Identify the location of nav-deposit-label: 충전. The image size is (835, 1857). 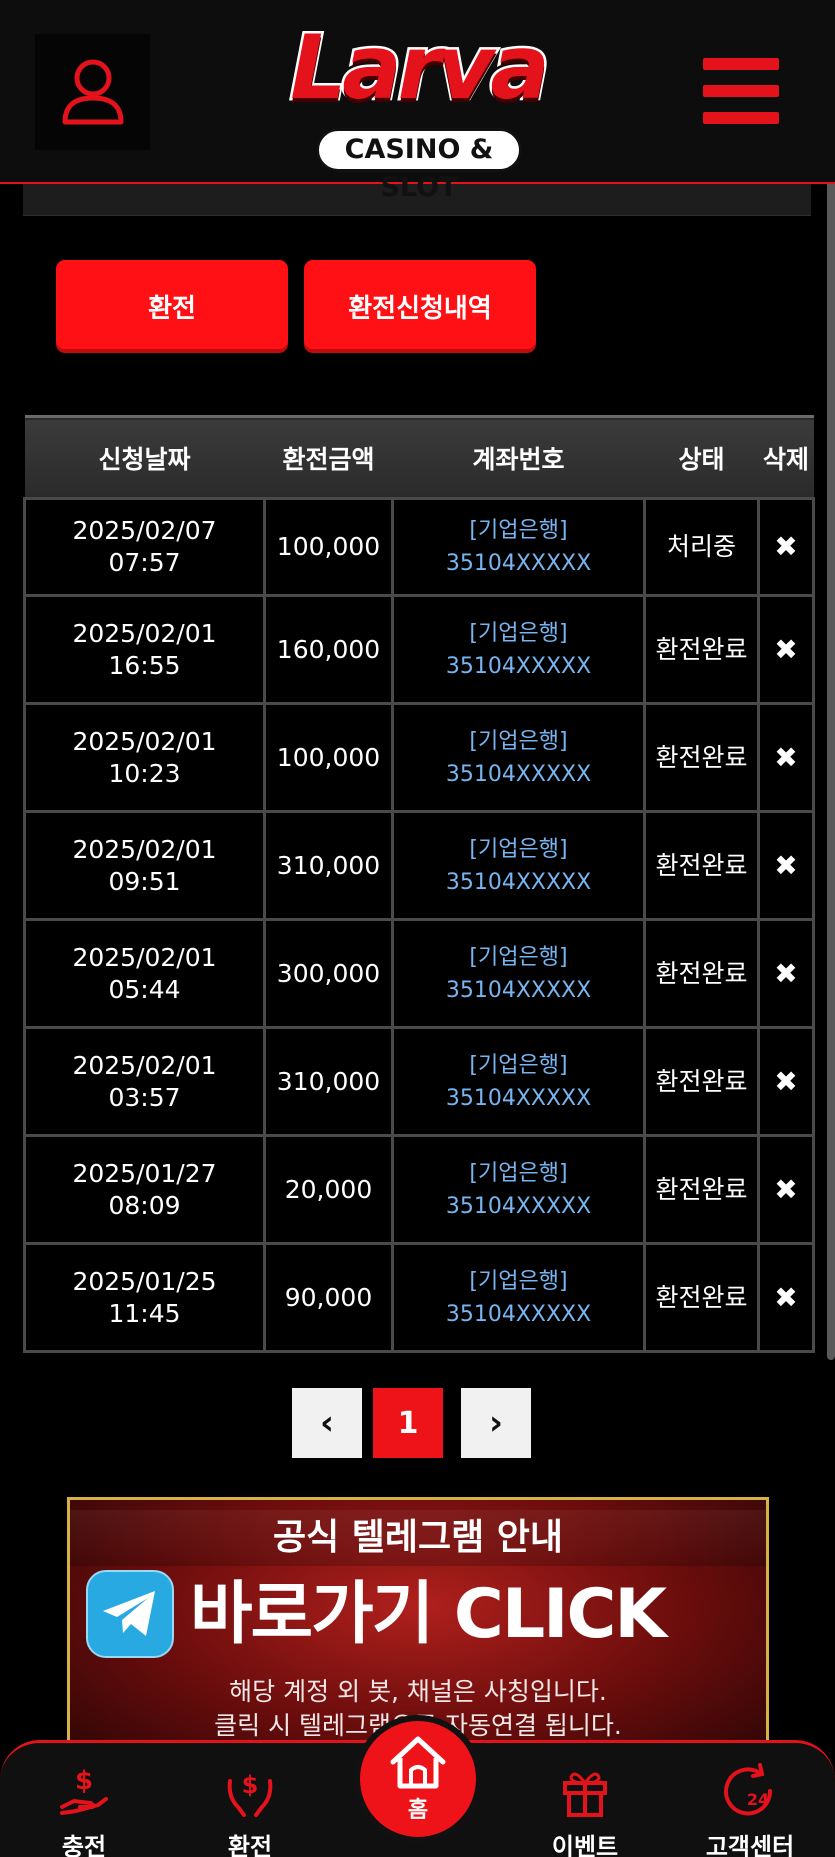
(84, 1845).